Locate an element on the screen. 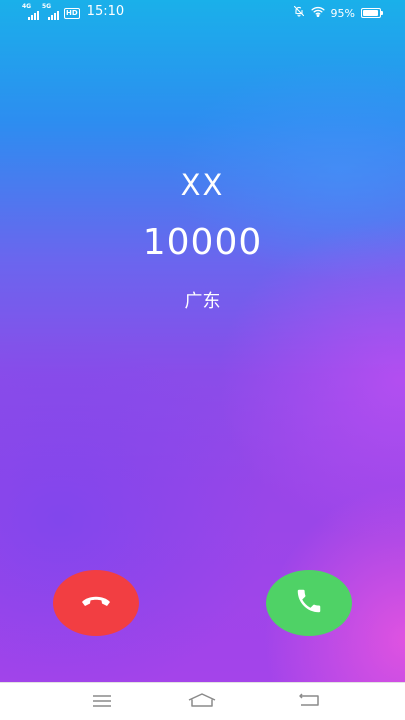 The height and width of the screenshot is (720, 405). sim2-signal-icon: 5G is located at coordinates (50, 11).